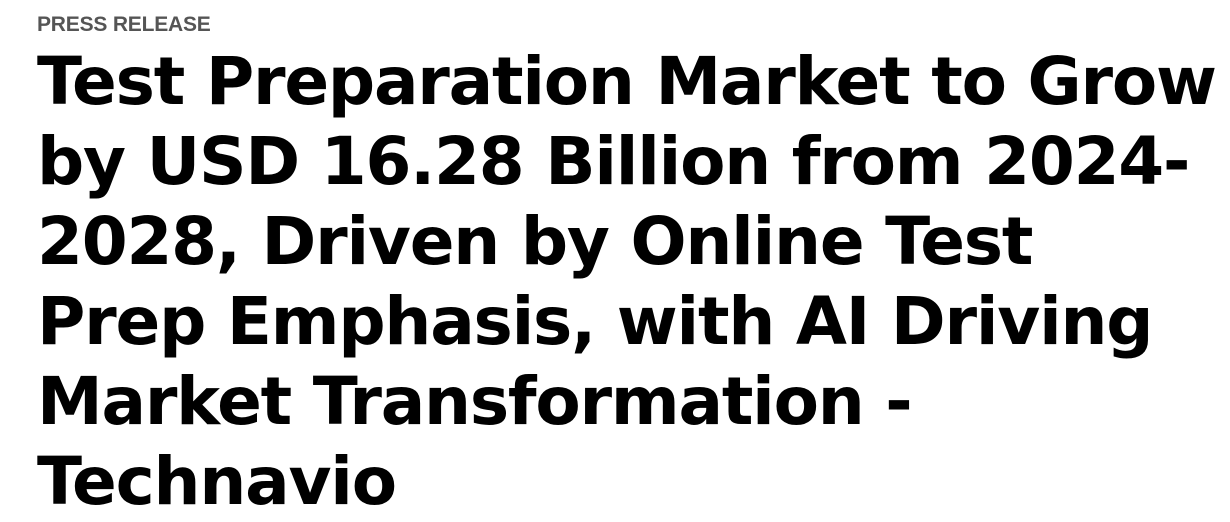  I want to click on article-category-label: PRESS RELEASE, so click(124, 24).